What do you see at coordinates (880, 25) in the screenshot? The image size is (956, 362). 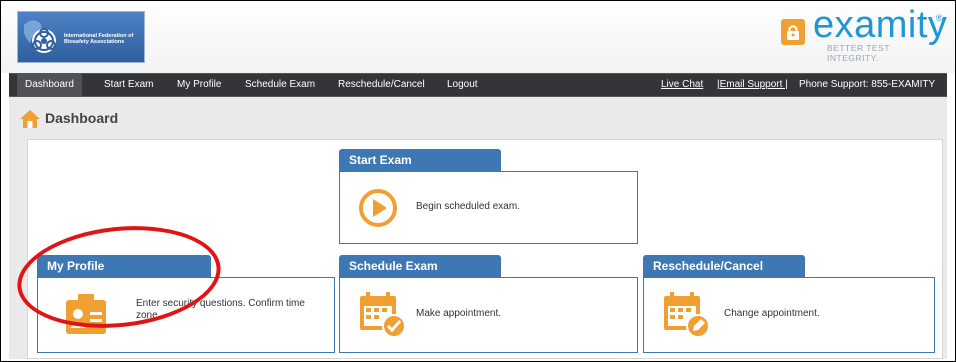 I see `brand-name: examity` at bounding box center [880, 25].